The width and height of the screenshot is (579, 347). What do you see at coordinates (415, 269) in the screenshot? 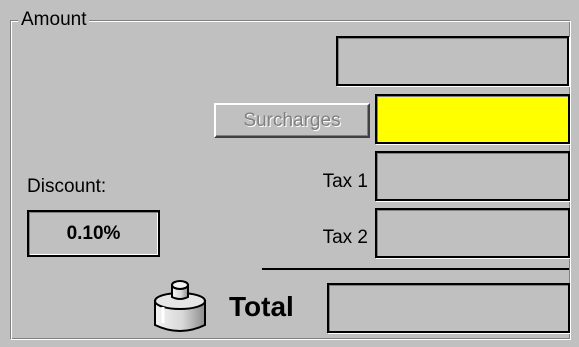
I see `total-divider` at bounding box center [415, 269].